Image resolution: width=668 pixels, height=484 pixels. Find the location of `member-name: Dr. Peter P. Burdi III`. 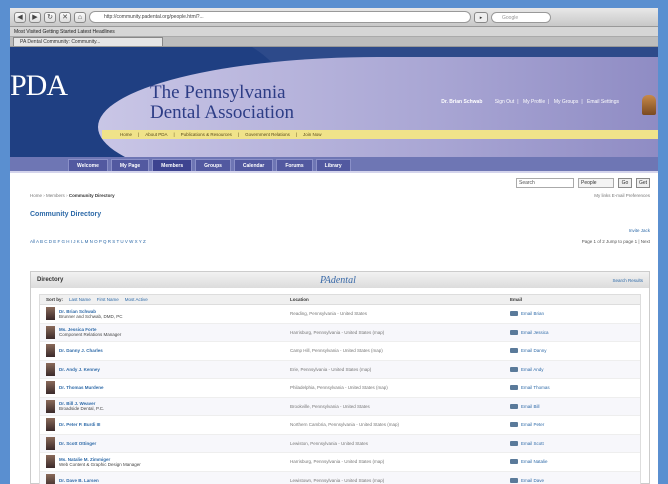

member-name: Dr. Peter P. Burdi III is located at coordinates (79, 424).